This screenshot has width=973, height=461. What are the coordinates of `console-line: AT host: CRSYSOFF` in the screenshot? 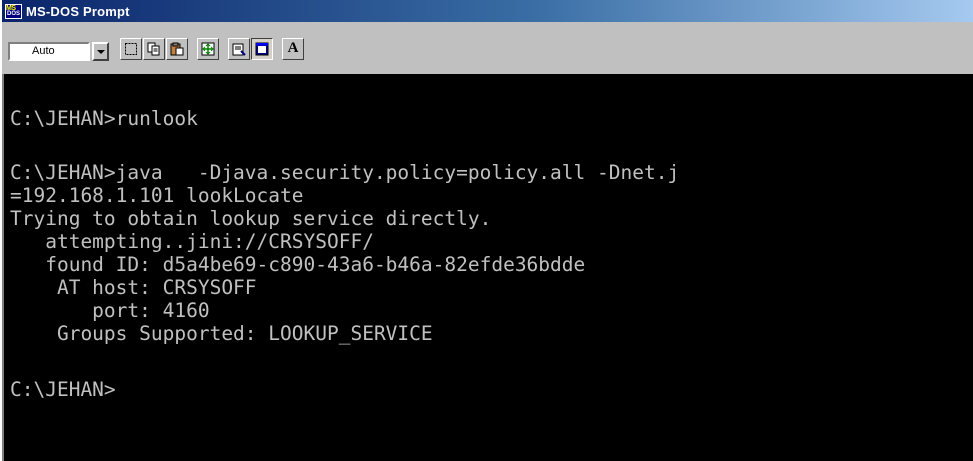 It's located at (133, 287).